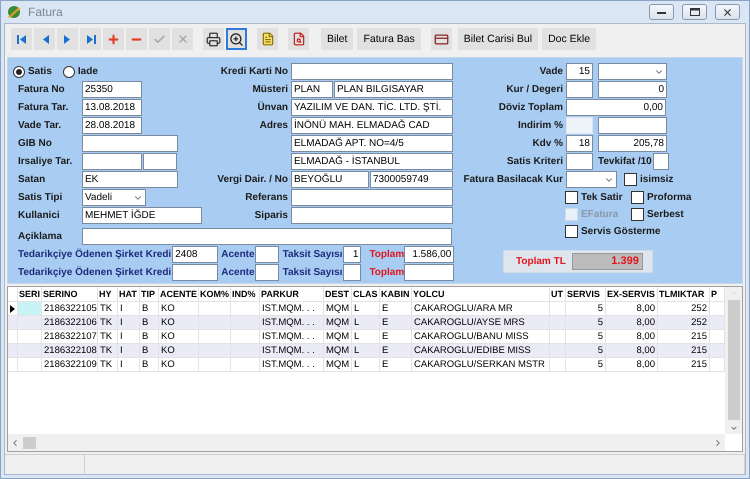  I want to click on table-cell: I, so click(129, 365).